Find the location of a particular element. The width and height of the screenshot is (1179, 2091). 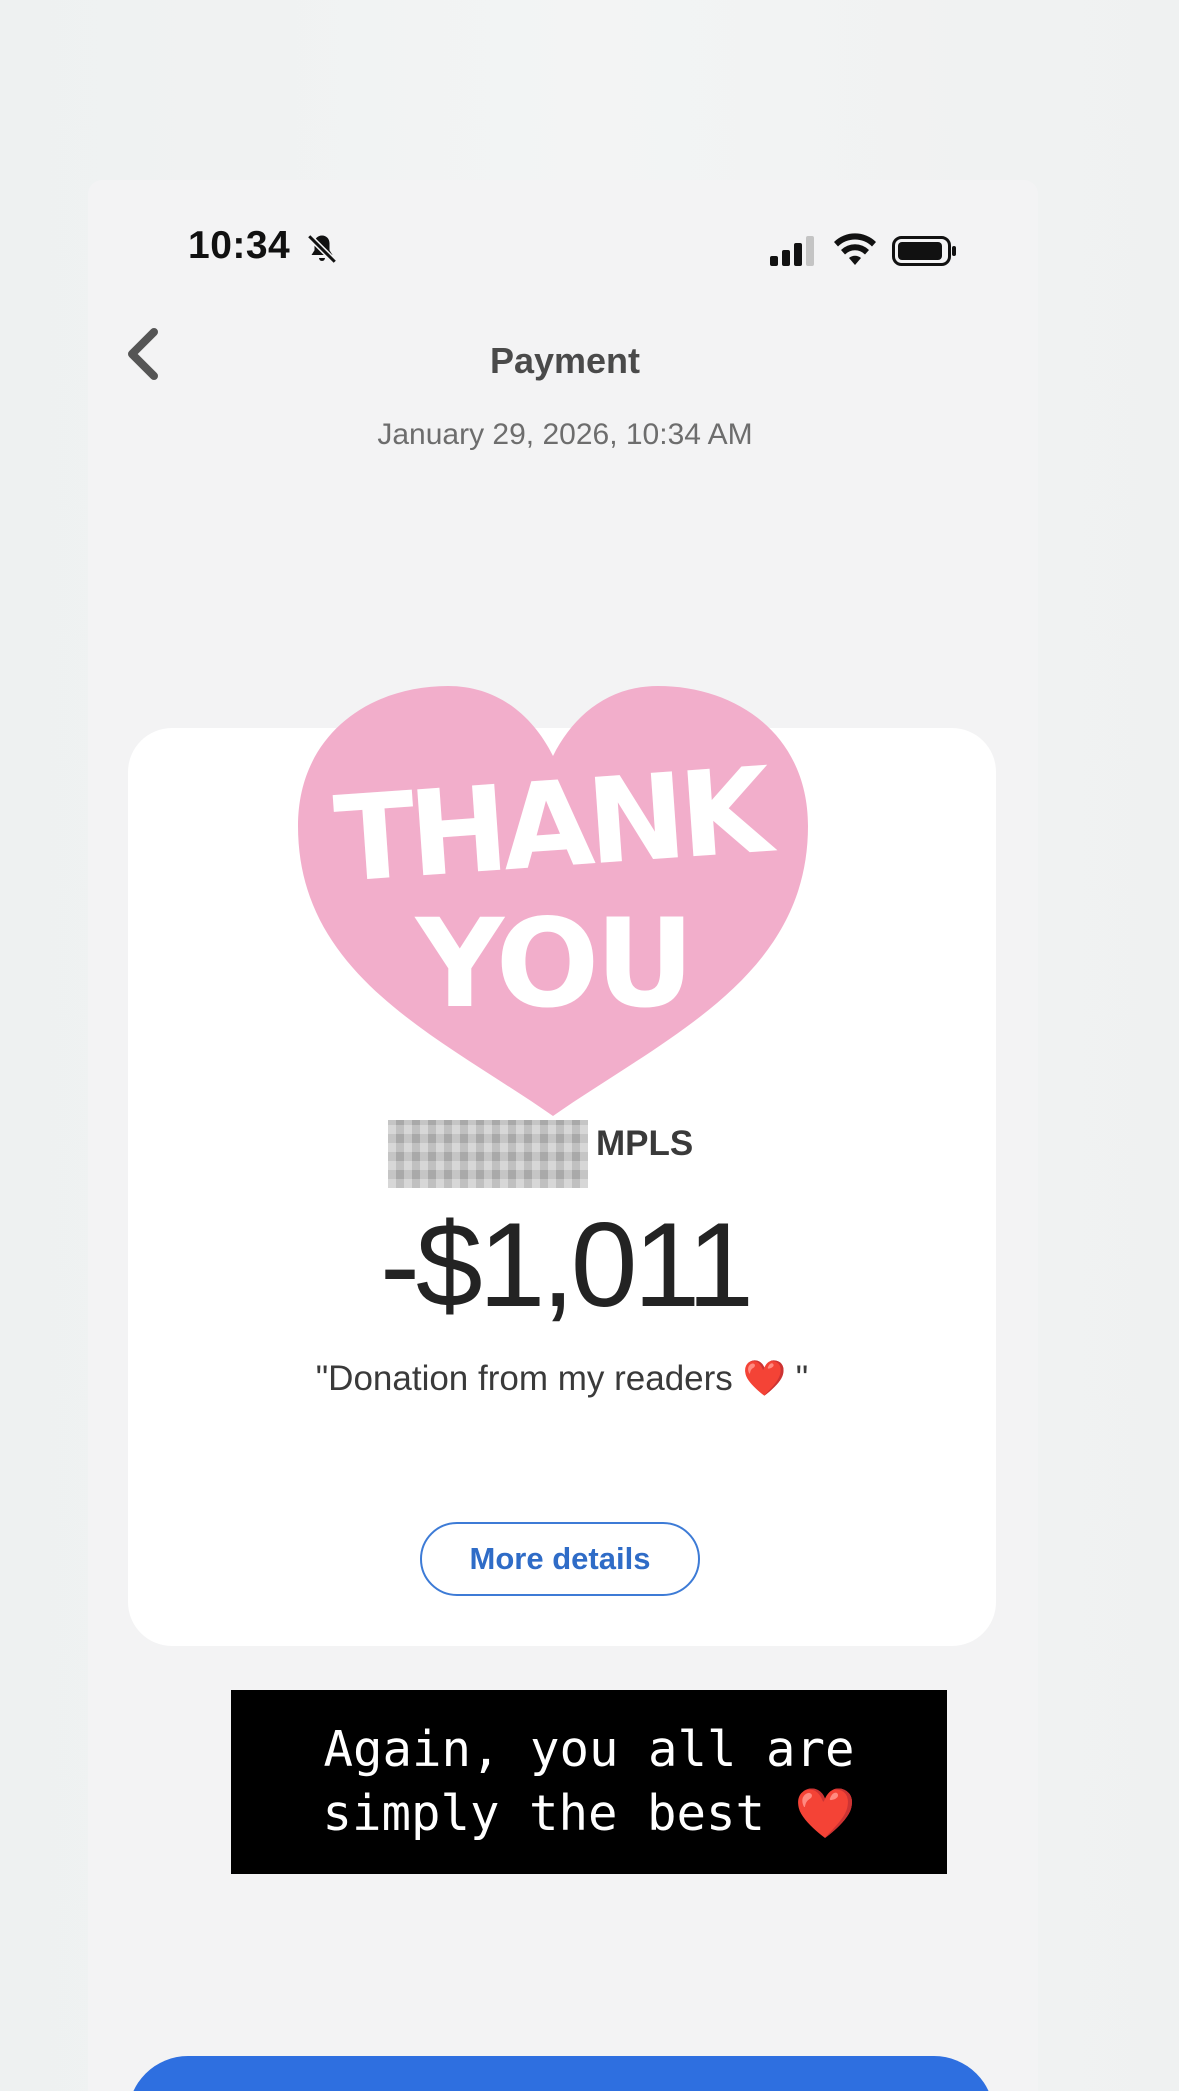

payment-note: "Donation from my readers ❤️ " is located at coordinates (562, 1378).